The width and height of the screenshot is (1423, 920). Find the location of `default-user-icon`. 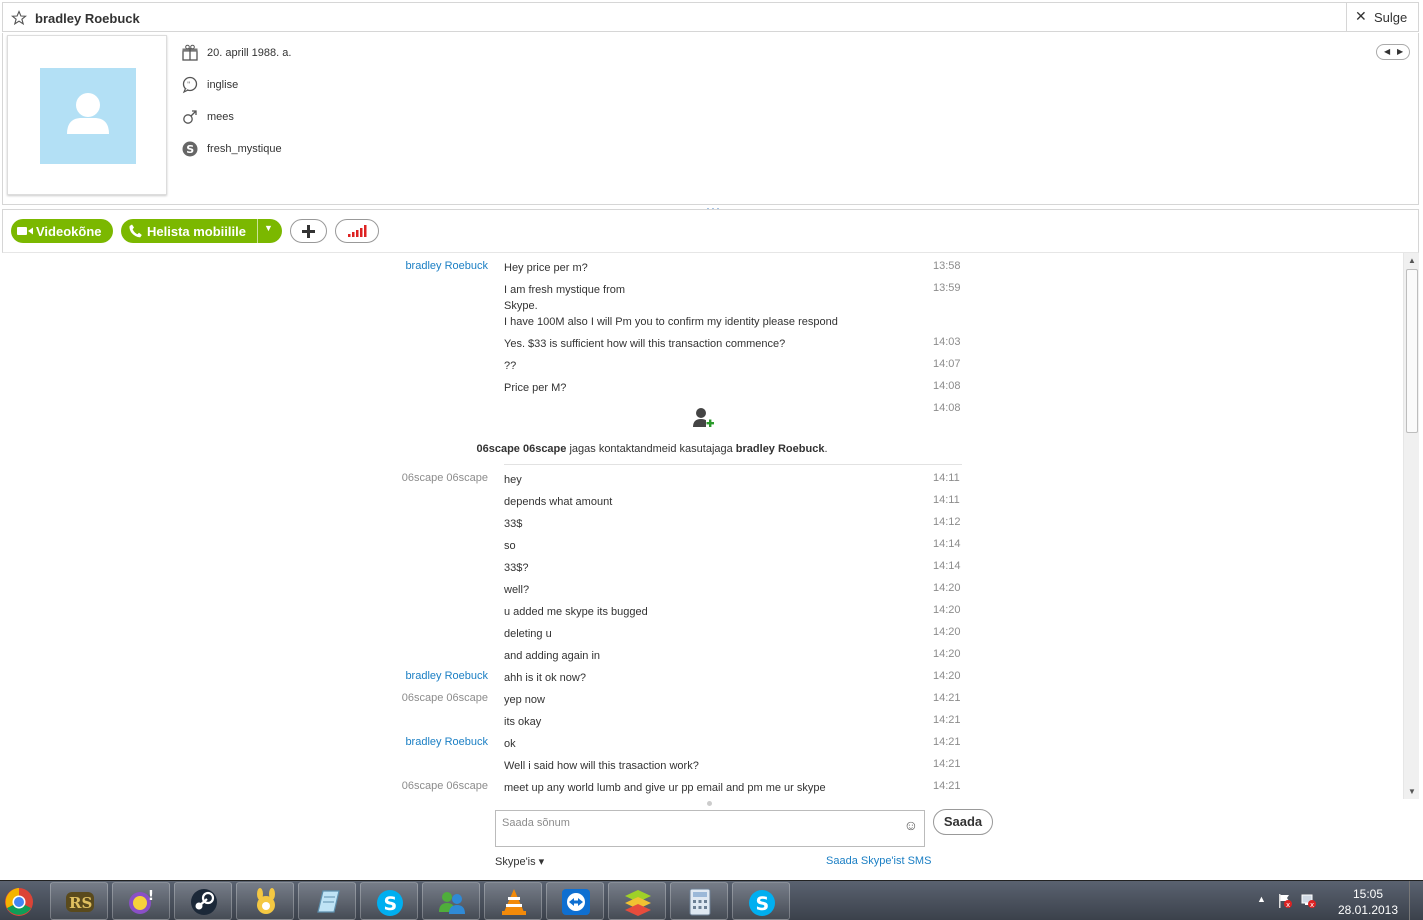

default-user-icon is located at coordinates (88, 113).